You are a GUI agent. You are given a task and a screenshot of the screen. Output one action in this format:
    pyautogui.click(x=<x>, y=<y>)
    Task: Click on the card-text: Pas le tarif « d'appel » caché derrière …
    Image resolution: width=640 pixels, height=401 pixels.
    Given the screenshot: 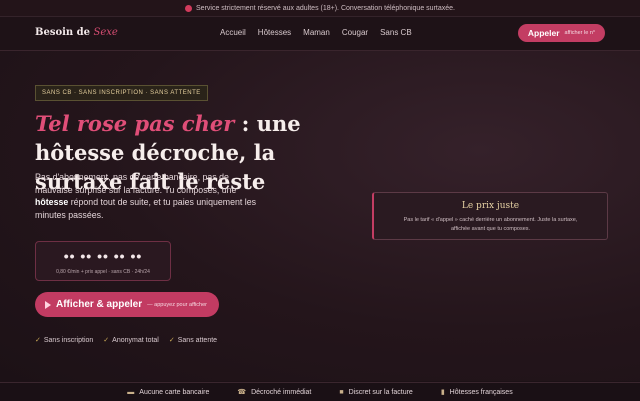 What is the action you would take?
    pyautogui.click(x=490, y=224)
    